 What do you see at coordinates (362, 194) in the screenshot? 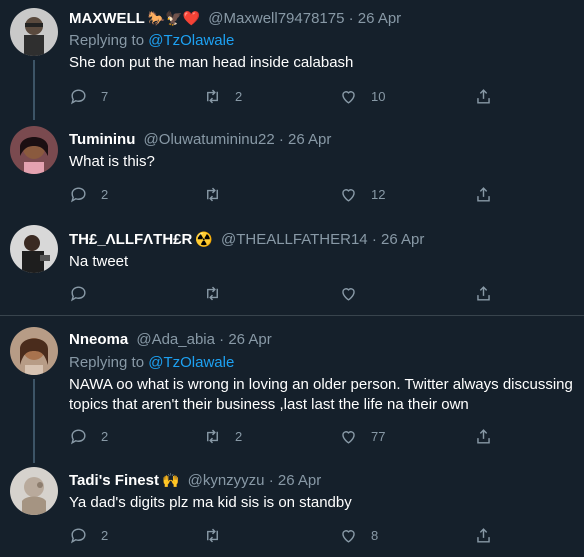
I see `like-button: 12` at bounding box center [362, 194].